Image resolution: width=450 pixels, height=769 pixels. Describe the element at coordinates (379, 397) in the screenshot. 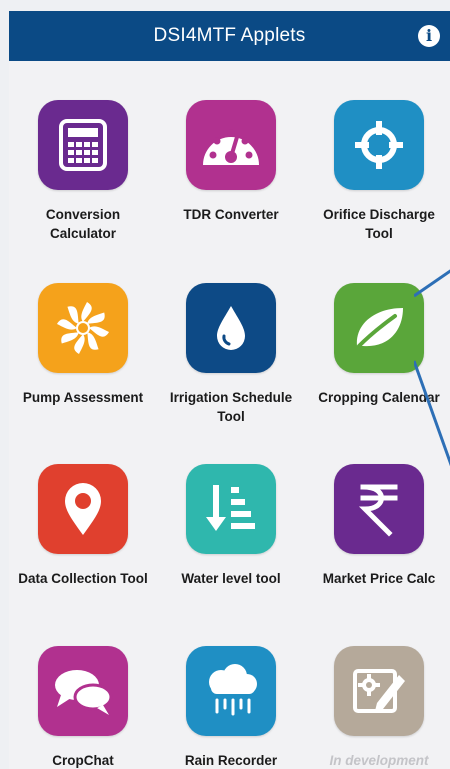

I see `applet-label: Cropping Calendar` at that location.